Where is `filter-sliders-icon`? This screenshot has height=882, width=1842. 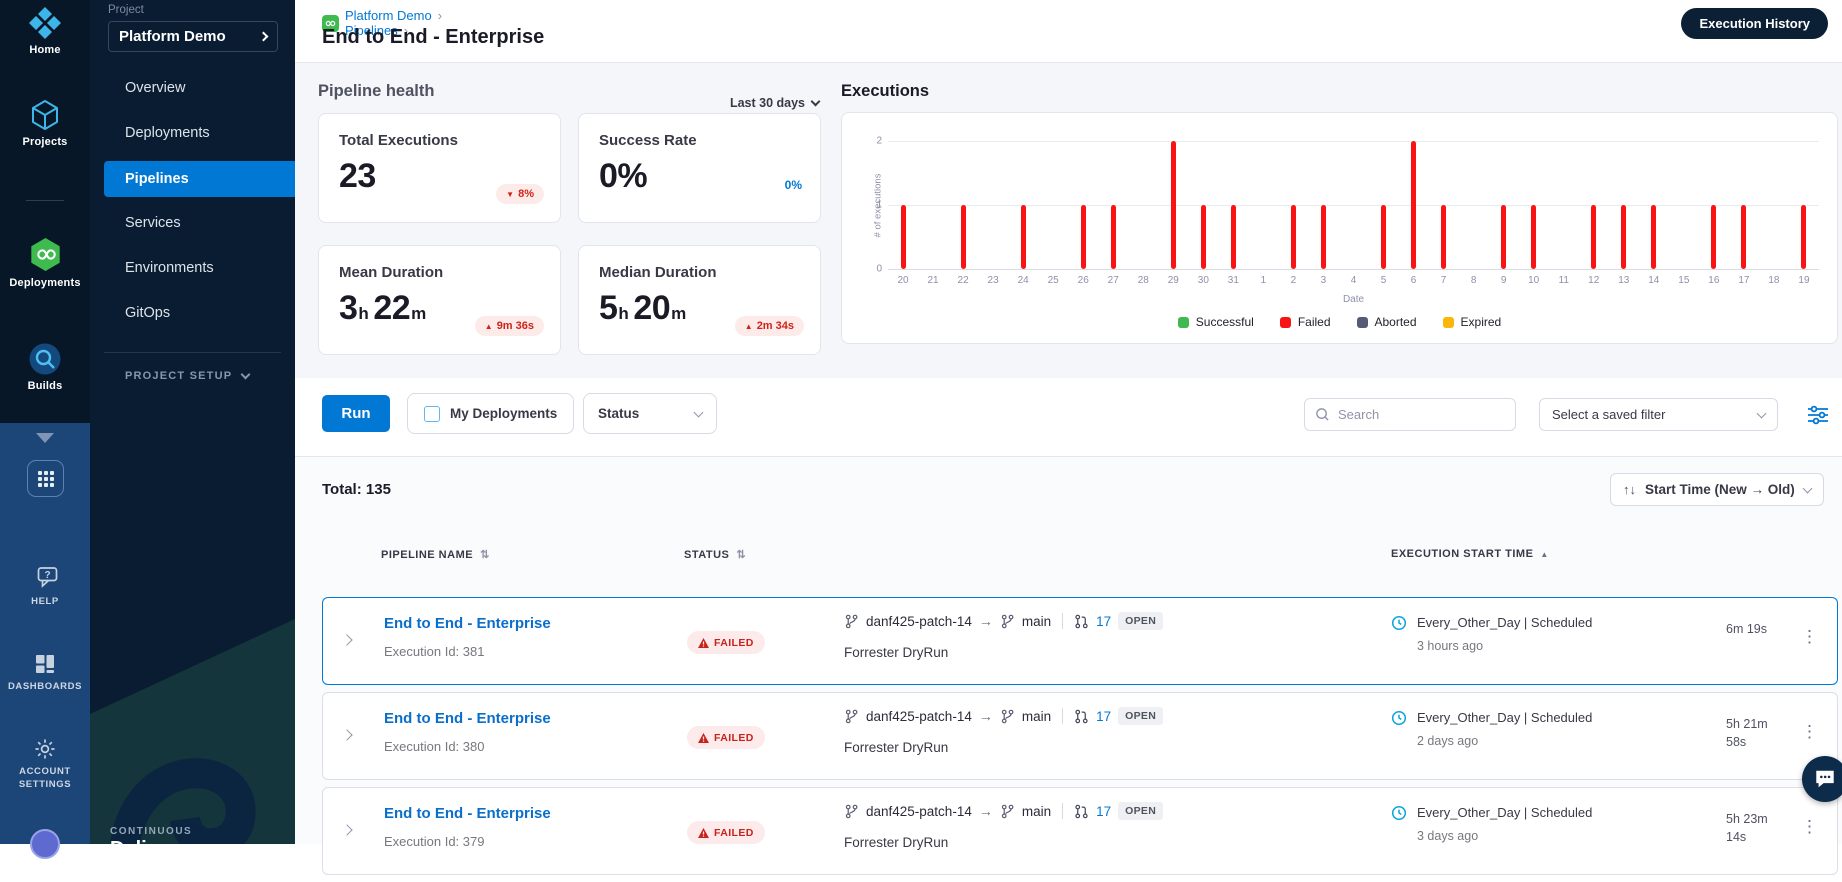 filter-sliders-icon is located at coordinates (1818, 415).